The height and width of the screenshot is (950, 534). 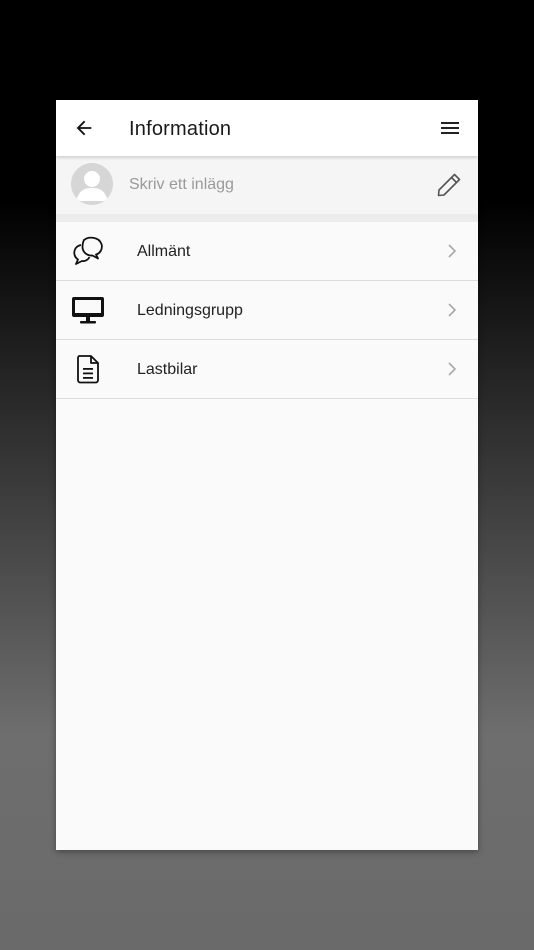 I want to click on edit-button, so click(x=449, y=185).